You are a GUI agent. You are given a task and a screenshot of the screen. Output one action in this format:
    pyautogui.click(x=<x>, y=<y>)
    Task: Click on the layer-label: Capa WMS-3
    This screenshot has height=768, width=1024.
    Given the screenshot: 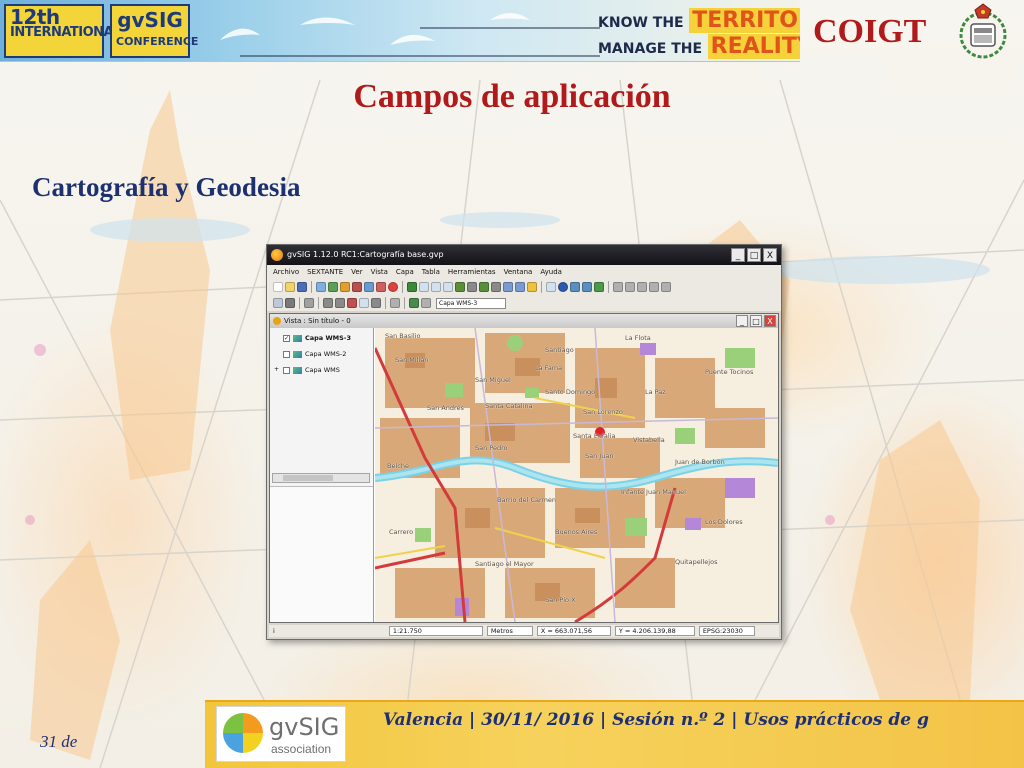 What is the action you would take?
    pyautogui.click(x=328, y=338)
    